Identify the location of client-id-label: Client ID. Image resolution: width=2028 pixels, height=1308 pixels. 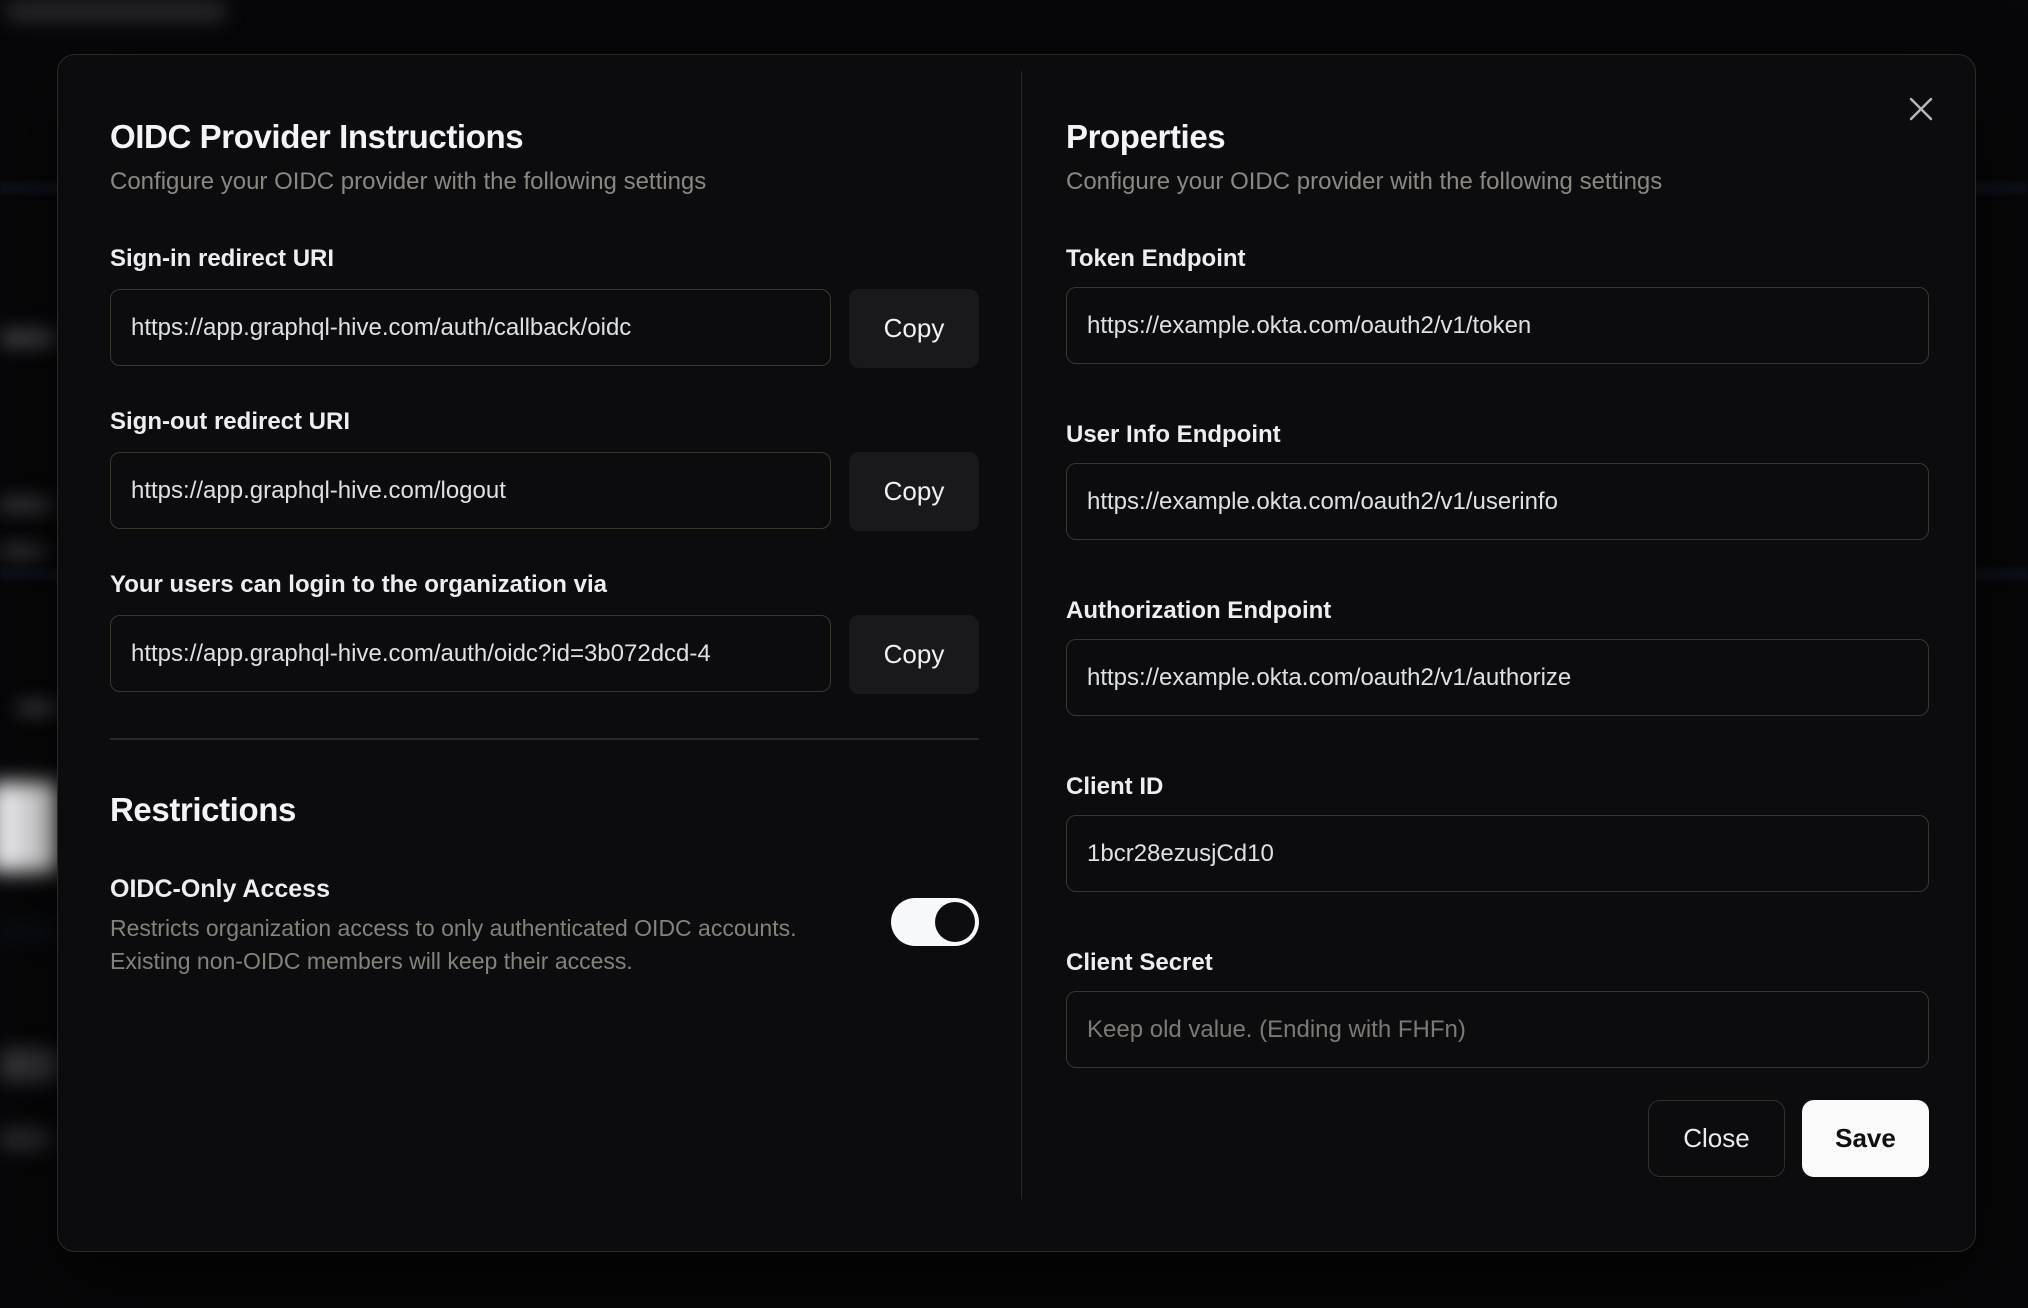
(1115, 786).